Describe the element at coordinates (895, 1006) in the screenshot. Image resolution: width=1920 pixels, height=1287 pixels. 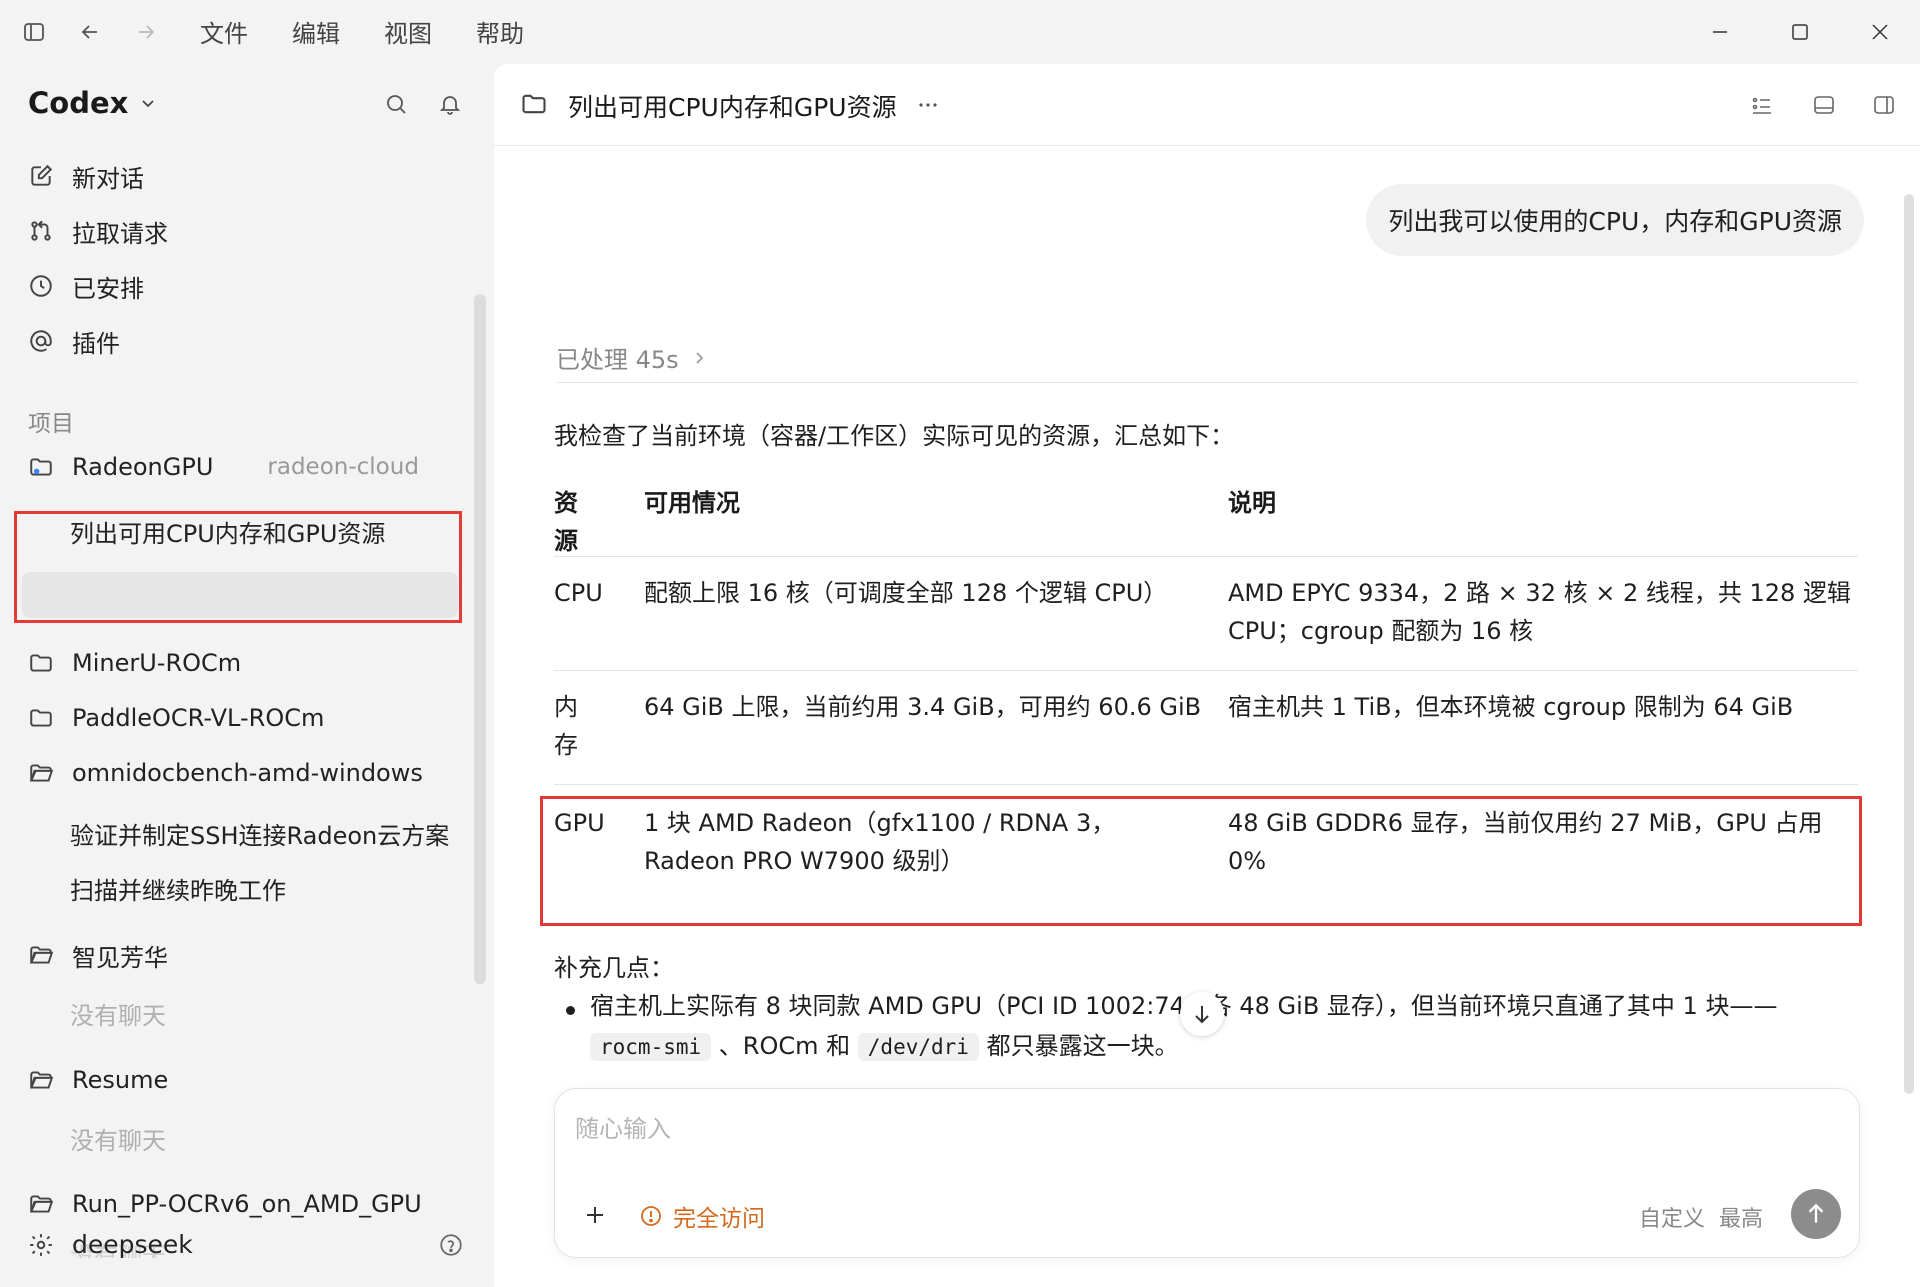
I see `bullet-text-part1: 宿主机上实际有 8 块同款 AMD GPU（PCI ID 1002:744` at that location.